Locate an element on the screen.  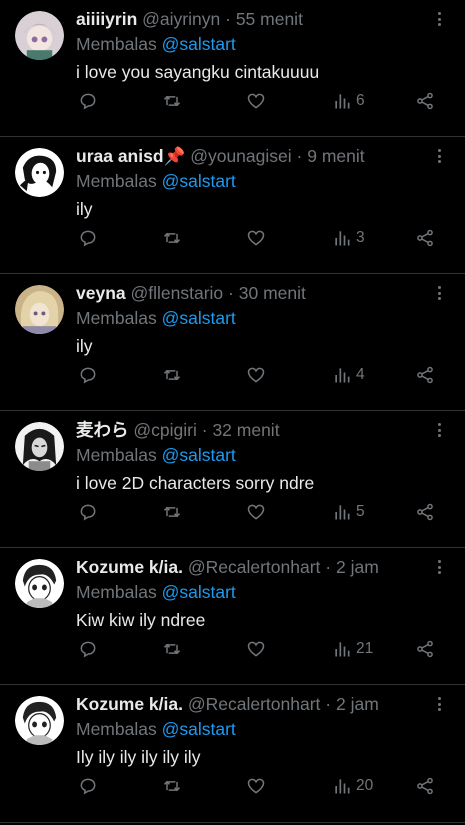
views-bar-chart-icon is located at coordinates (342, 238).